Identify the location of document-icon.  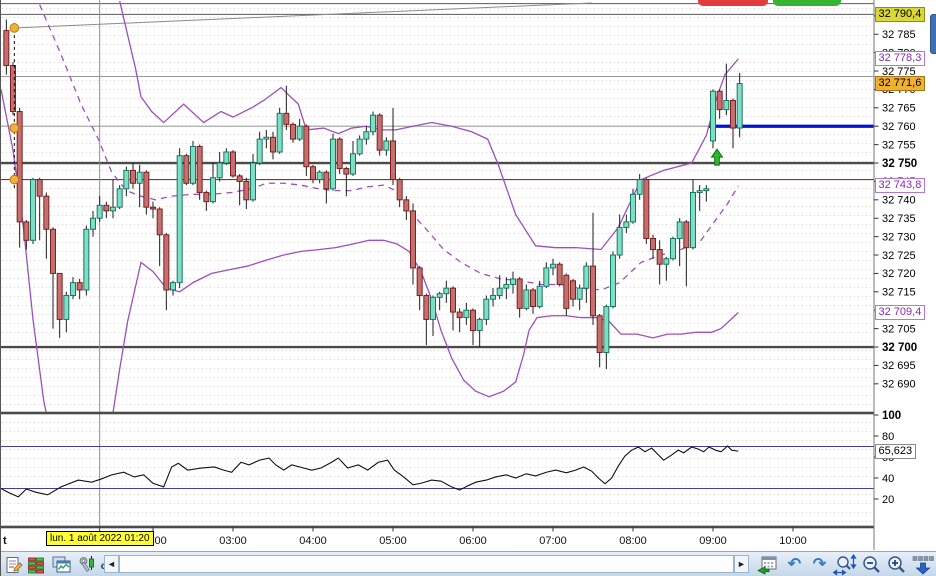
(14, 564).